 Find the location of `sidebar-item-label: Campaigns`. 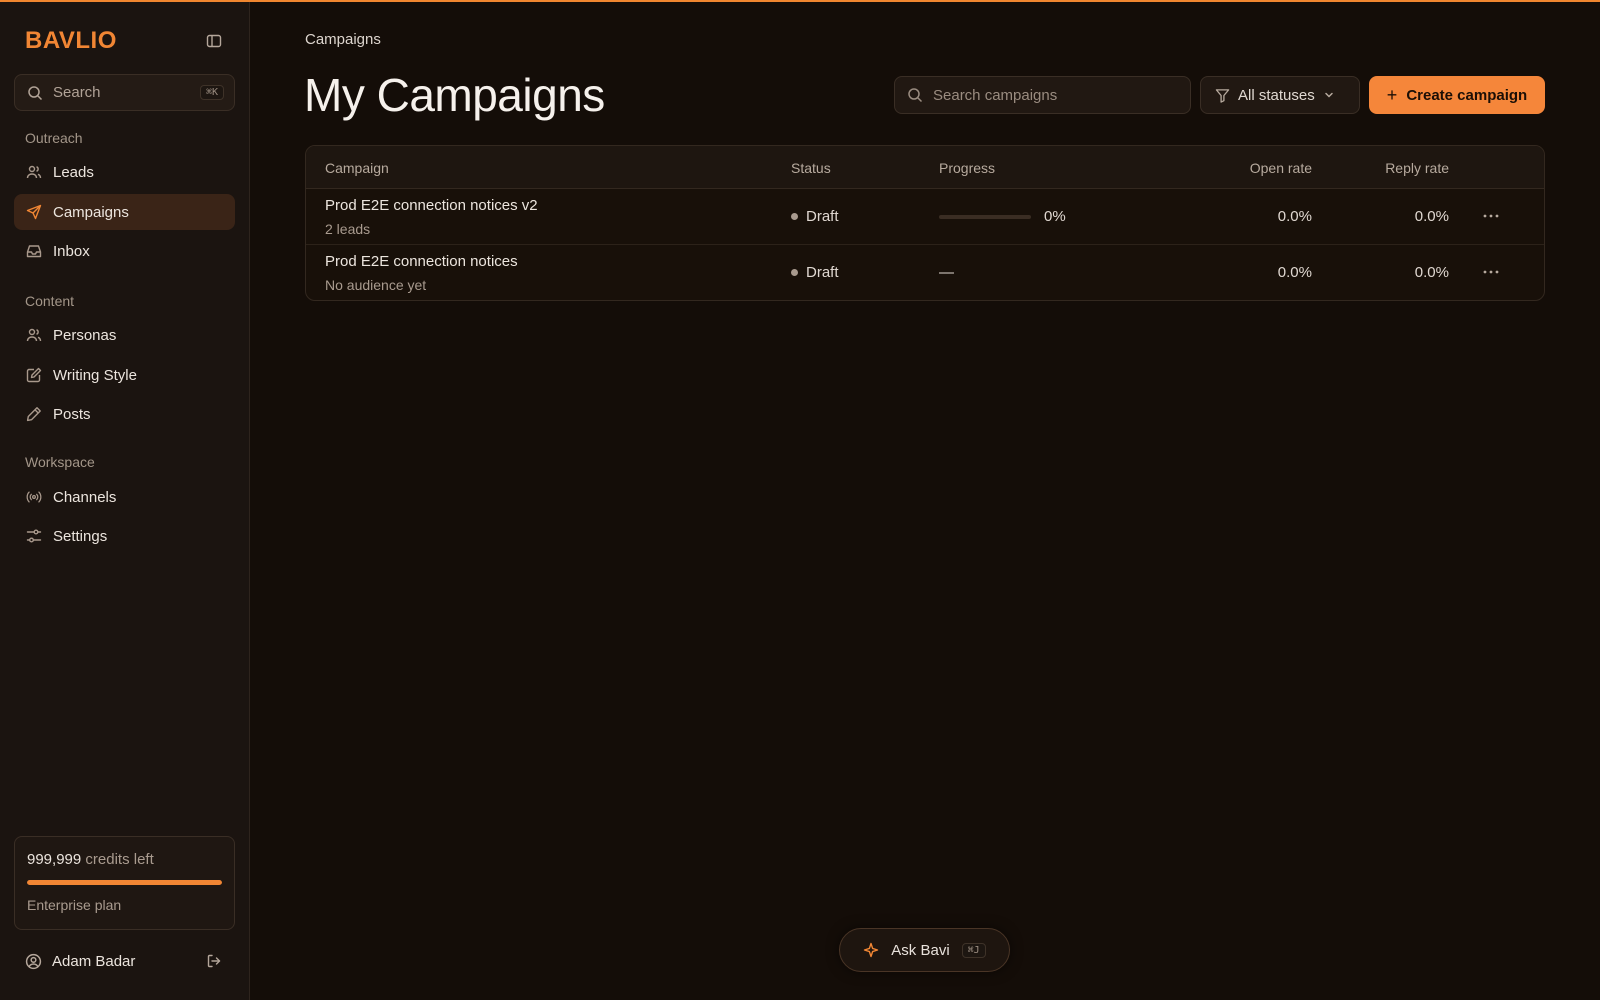

sidebar-item-label: Campaigns is located at coordinates (91, 212).